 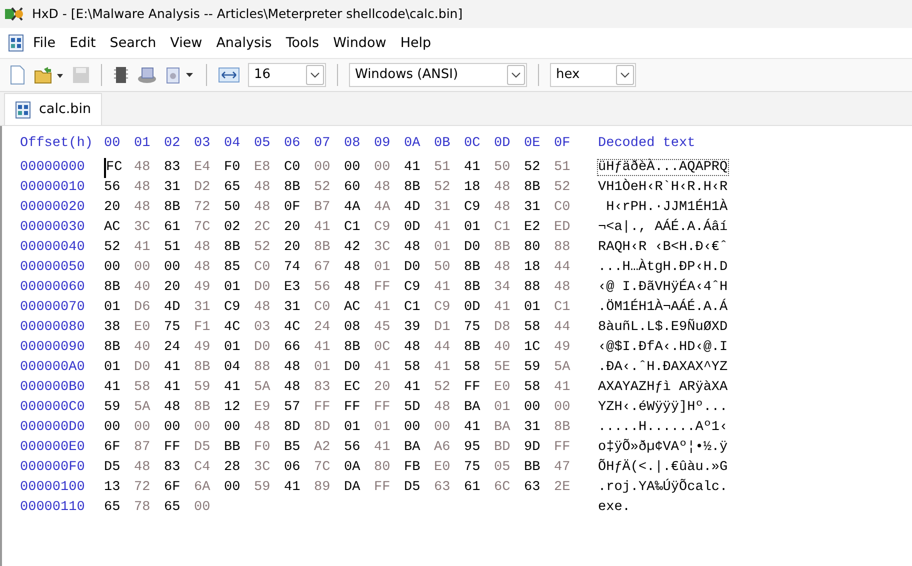 What do you see at coordinates (299, 348) in the screenshot?
I see `hex-byte: 66` at bounding box center [299, 348].